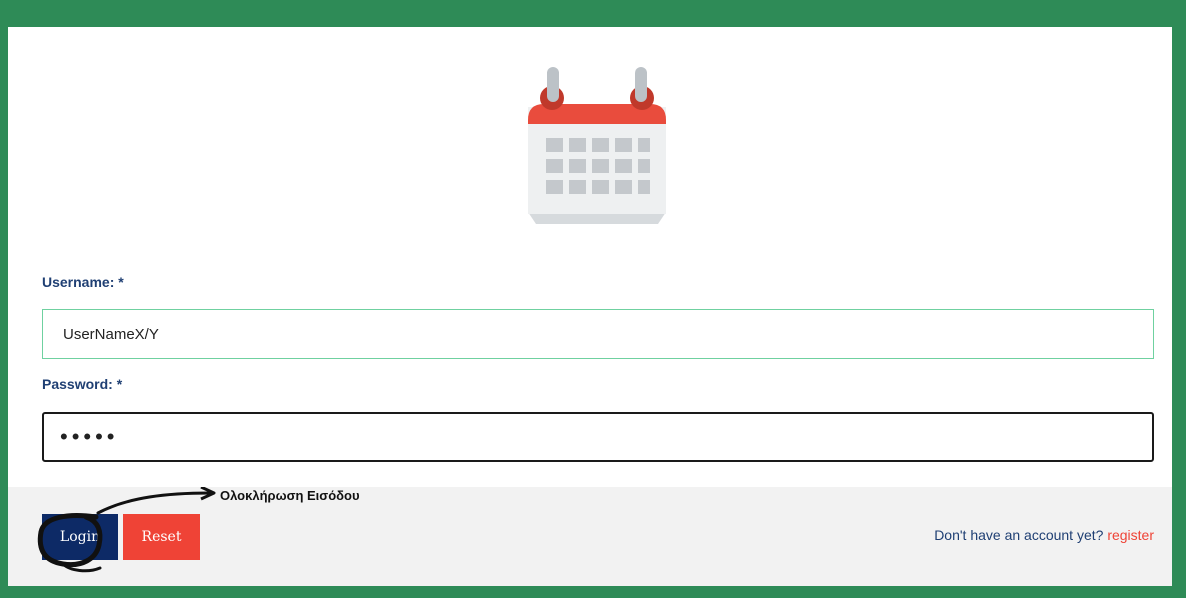  I want to click on username-label: Username: *, so click(83, 282).